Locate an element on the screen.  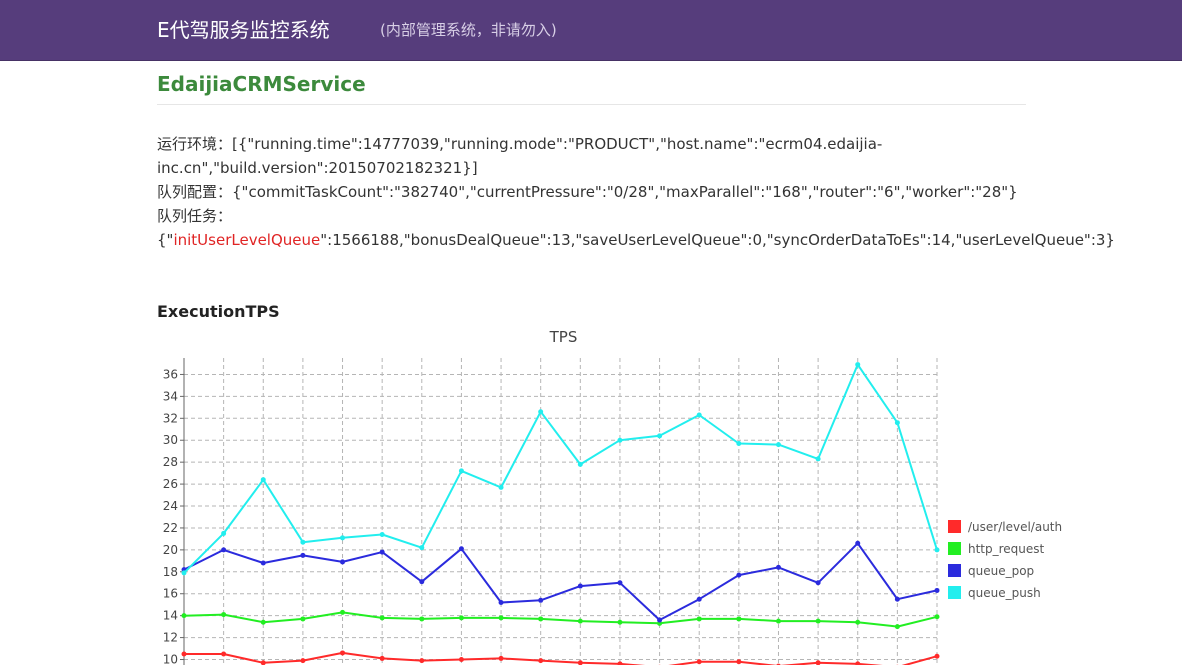
legend-label: queue_pop is located at coordinates (1001, 571).